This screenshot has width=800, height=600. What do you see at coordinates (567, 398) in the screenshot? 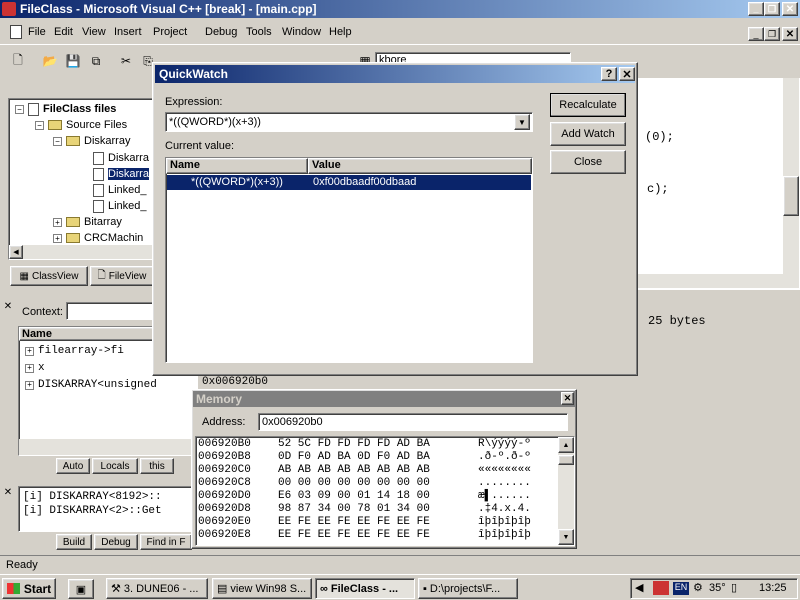
I see `memory-close-button: ✕` at bounding box center [567, 398].